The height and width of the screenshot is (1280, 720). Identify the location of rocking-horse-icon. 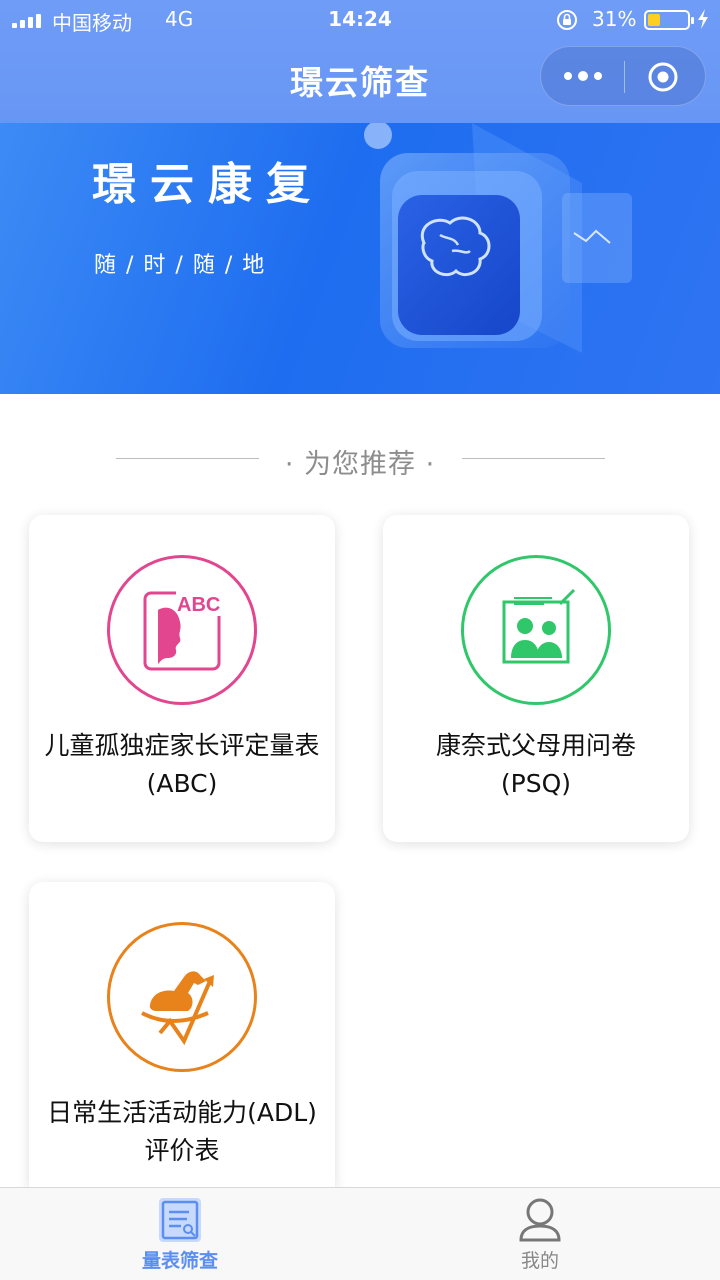
(177, 1008).